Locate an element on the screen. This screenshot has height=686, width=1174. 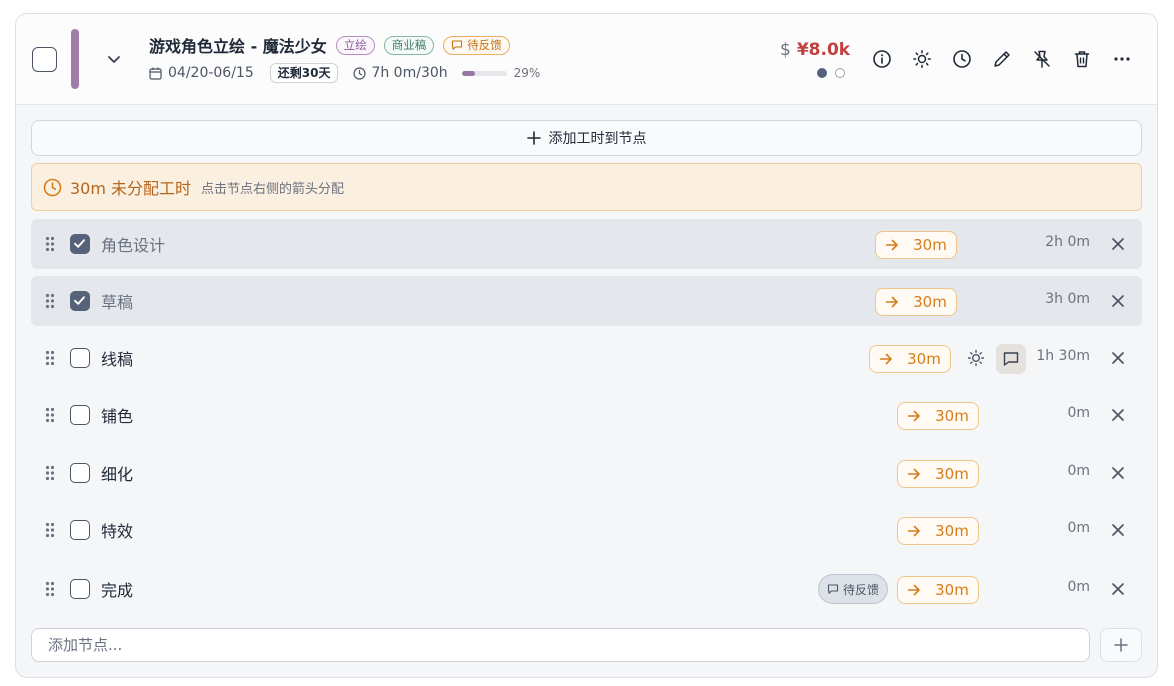
tag-pending-feedback: 待反馈 is located at coordinates (476, 45).